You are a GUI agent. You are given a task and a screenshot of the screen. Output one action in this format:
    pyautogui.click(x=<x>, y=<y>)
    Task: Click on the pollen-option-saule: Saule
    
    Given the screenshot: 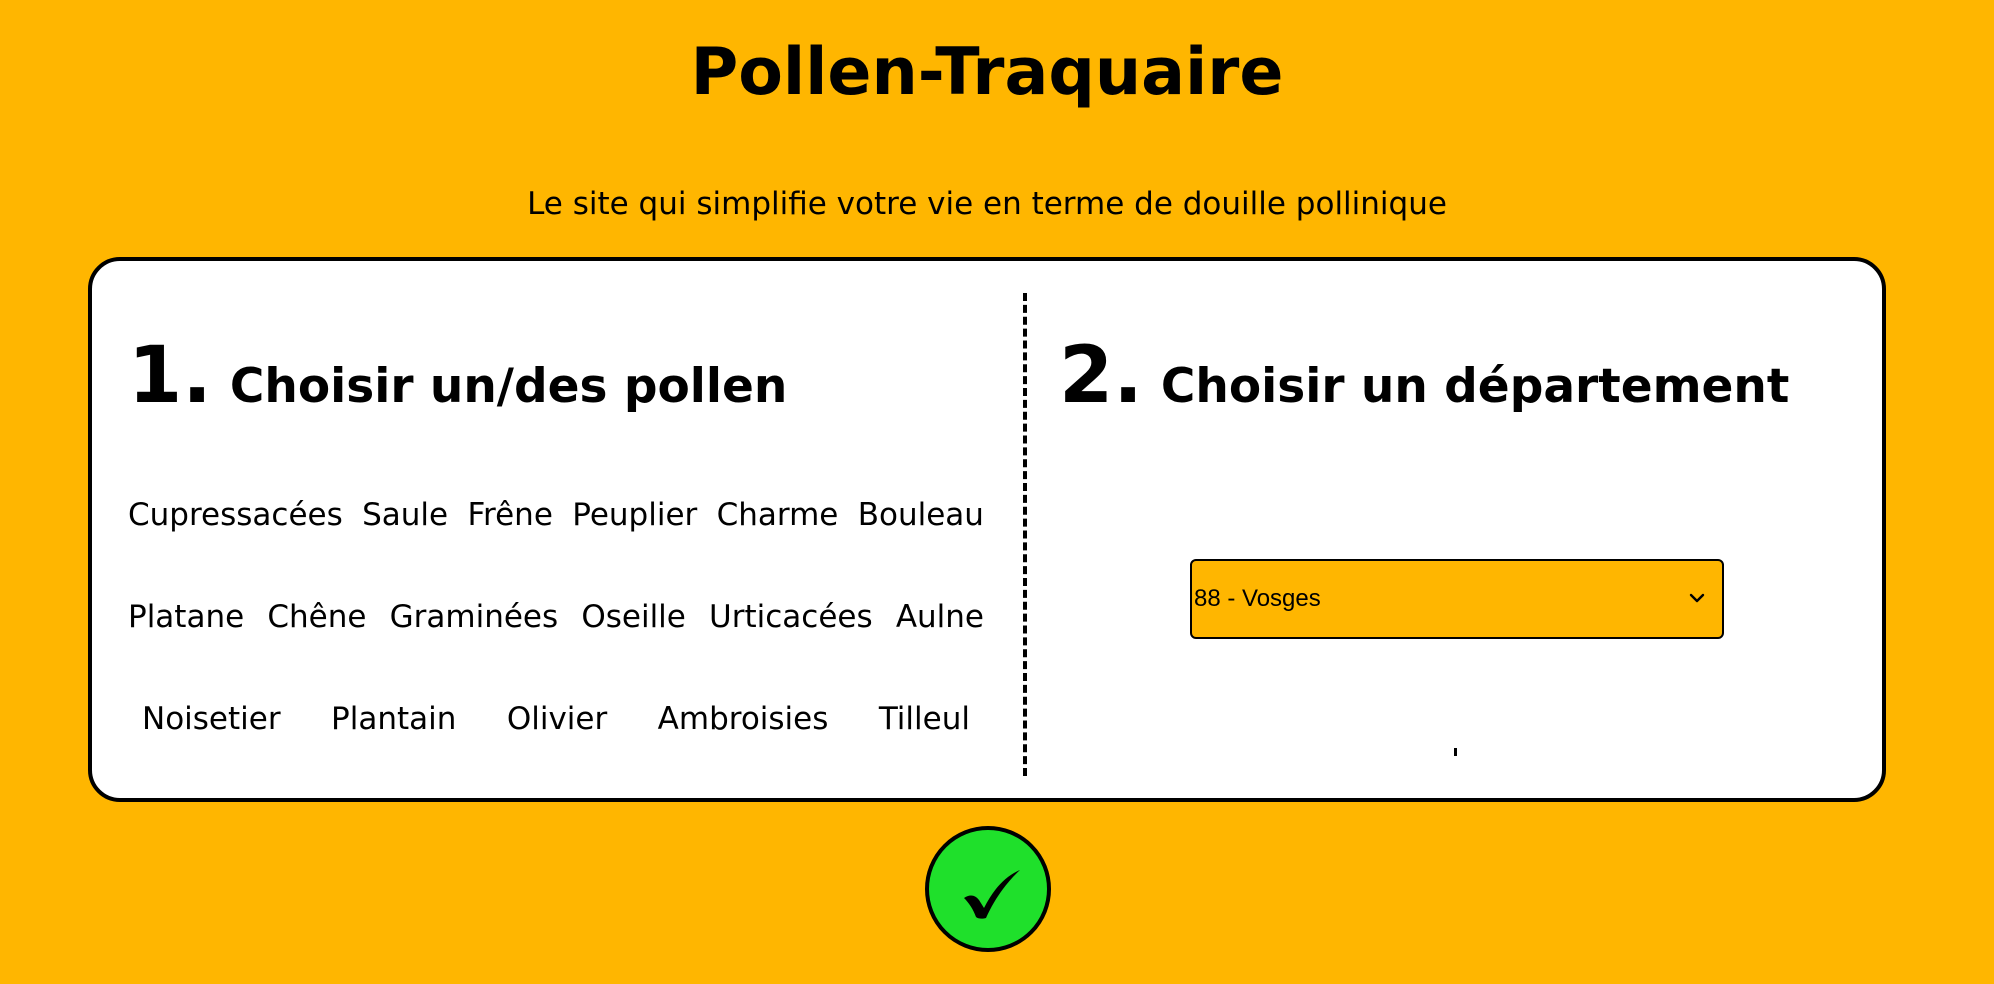 What is the action you would take?
    pyautogui.click(x=405, y=515)
    